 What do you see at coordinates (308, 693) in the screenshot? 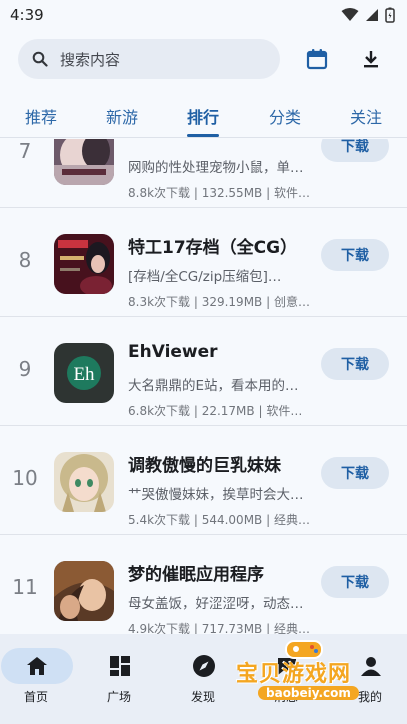
I see `watermark-url: baobeiy.com` at bounding box center [308, 693].